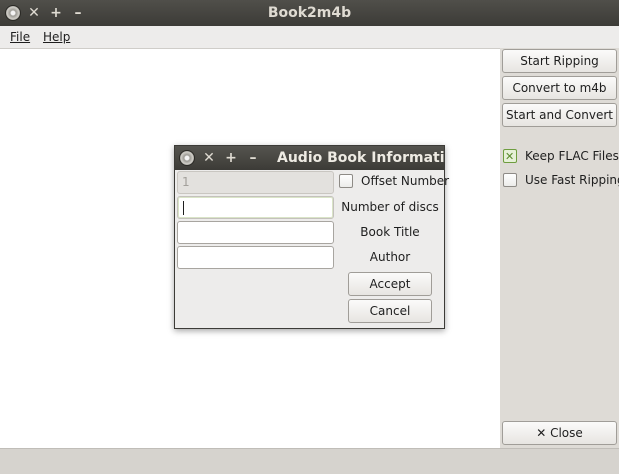 Image resolution: width=619 pixels, height=474 pixels. I want to click on dialog-maximize-icon: +, so click(231, 158).